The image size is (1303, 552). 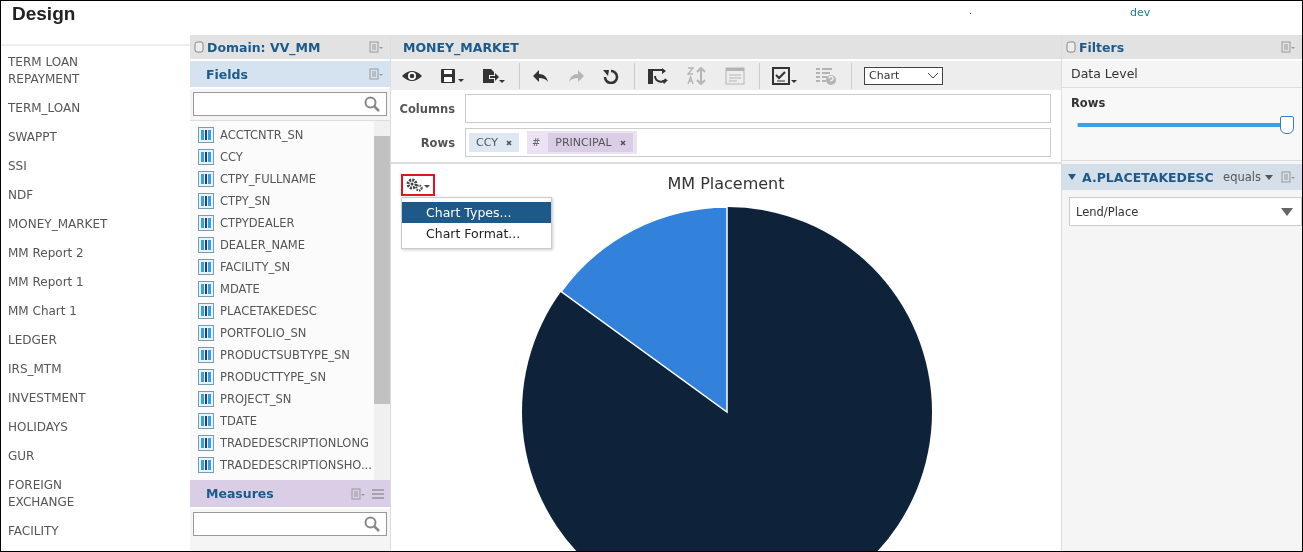 I want to click on settings-button, so click(x=418, y=185).